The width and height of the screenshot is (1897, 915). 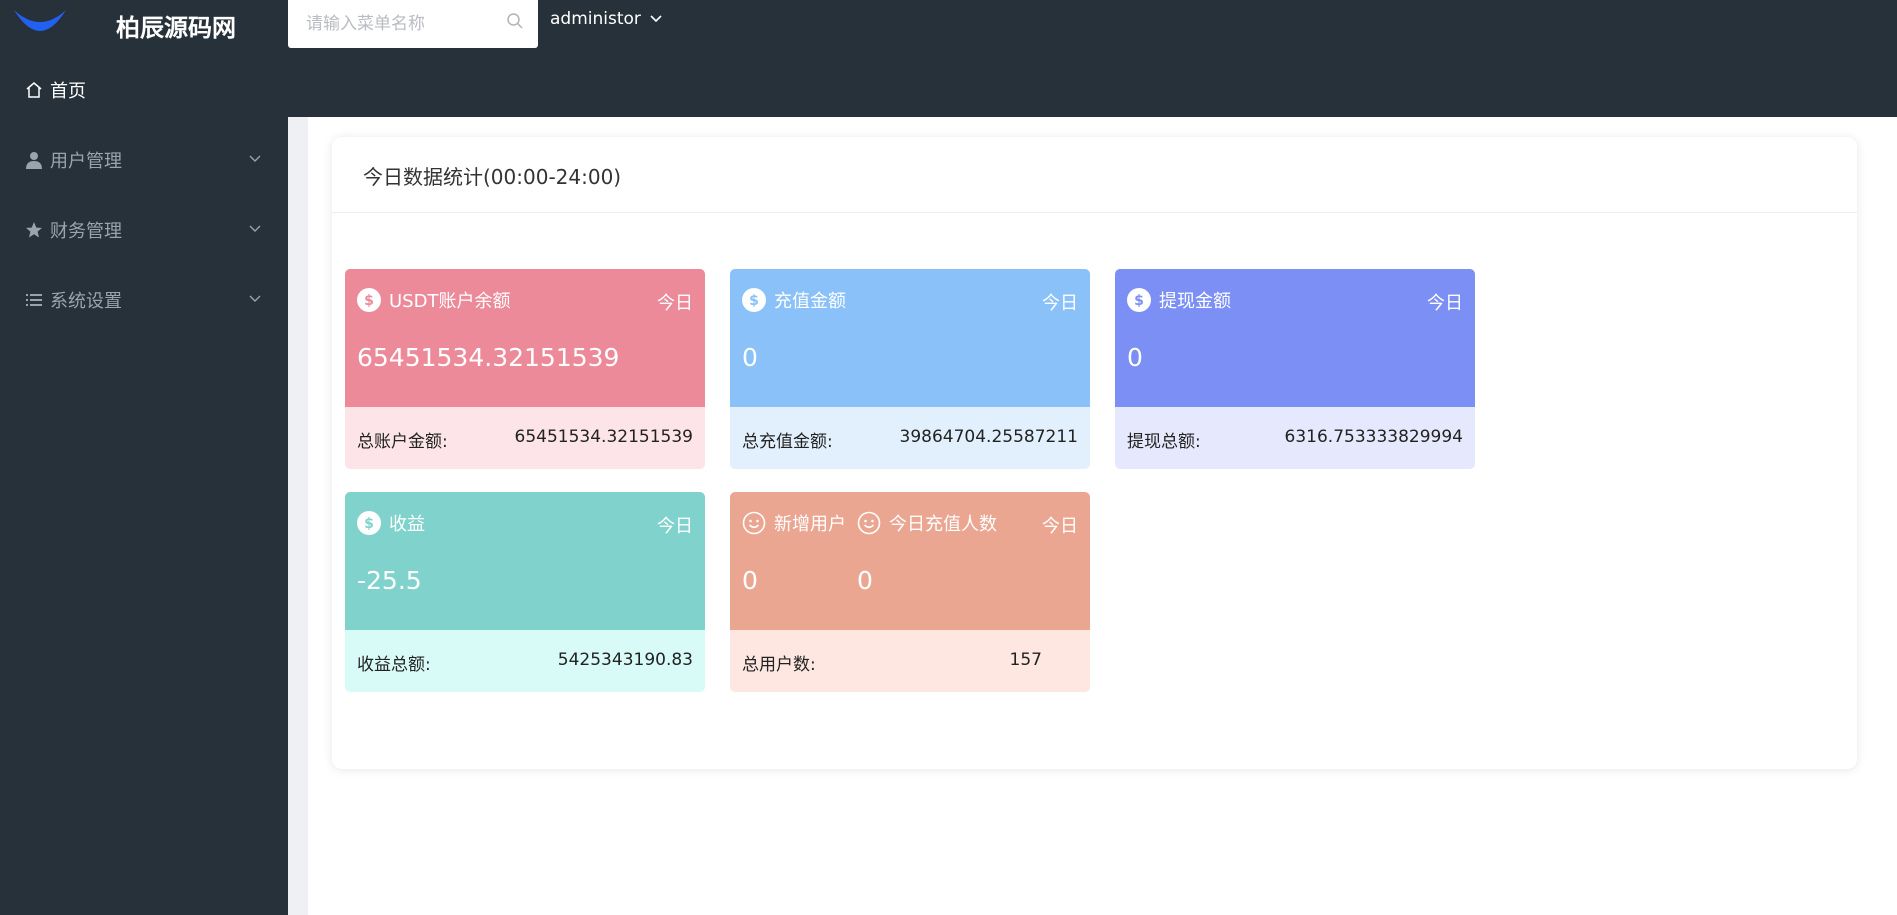 What do you see at coordinates (34, 90) in the screenshot?
I see `home-icon` at bounding box center [34, 90].